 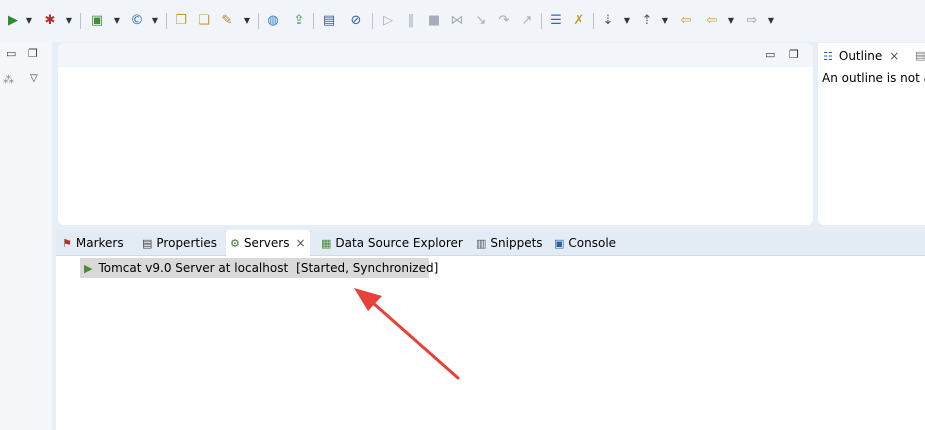 What do you see at coordinates (33, 54) in the screenshot?
I see `maximize-icon: ❐` at bounding box center [33, 54].